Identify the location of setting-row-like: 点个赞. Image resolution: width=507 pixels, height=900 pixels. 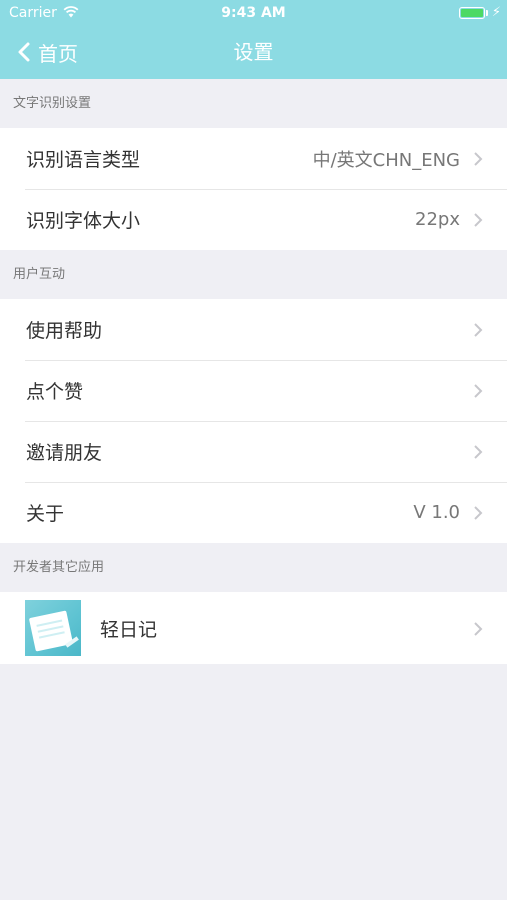
(253, 390).